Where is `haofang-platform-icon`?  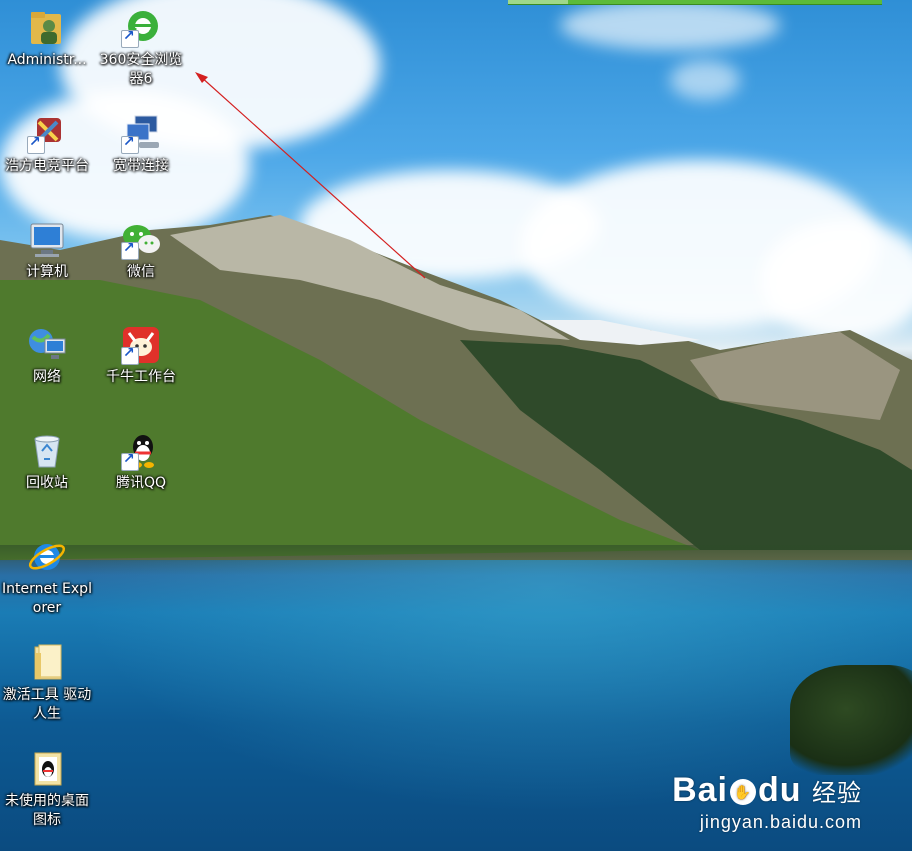
haofang-platform-icon is located at coordinates (47, 134).